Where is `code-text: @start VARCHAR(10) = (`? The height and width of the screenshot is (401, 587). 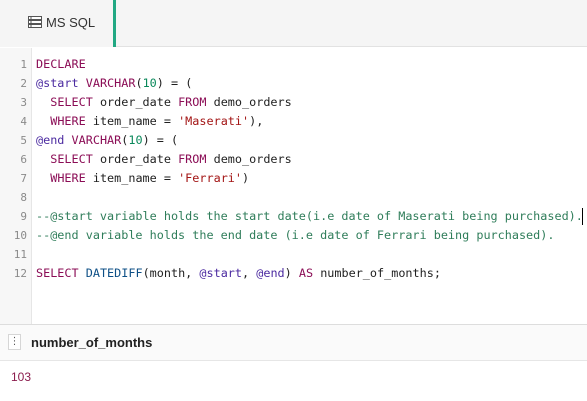
code-text: @start VARCHAR(10) = ( is located at coordinates (114, 83).